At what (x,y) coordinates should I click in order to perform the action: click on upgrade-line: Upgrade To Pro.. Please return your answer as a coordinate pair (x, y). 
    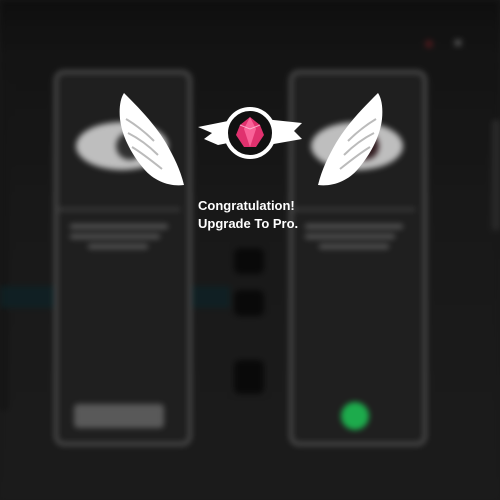
    Looking at the image, I should click on (248, 223).